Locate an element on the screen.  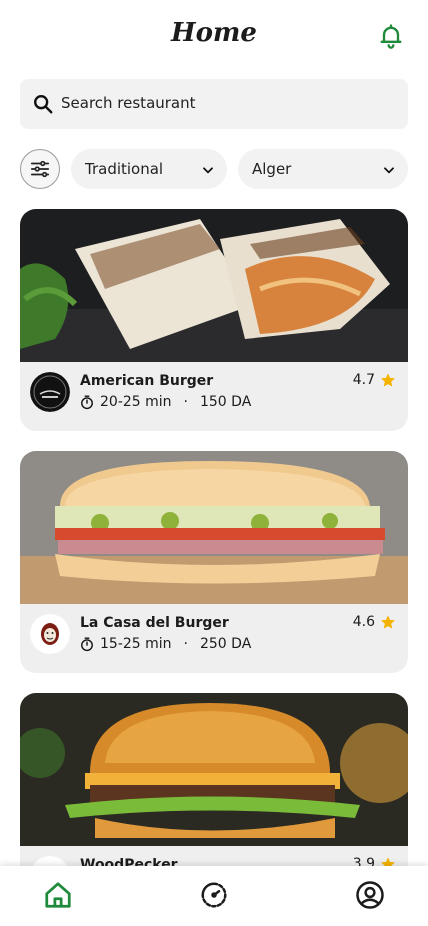
shawarma-wrap-photo is located at coordinates (214, 285).